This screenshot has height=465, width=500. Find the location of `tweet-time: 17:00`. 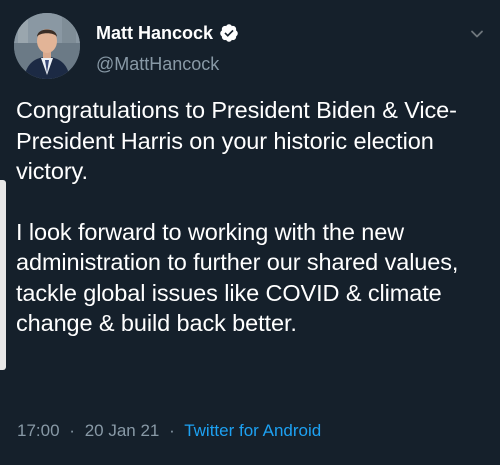

tweet-time: 17:00 is located at coordinates (38, 430).